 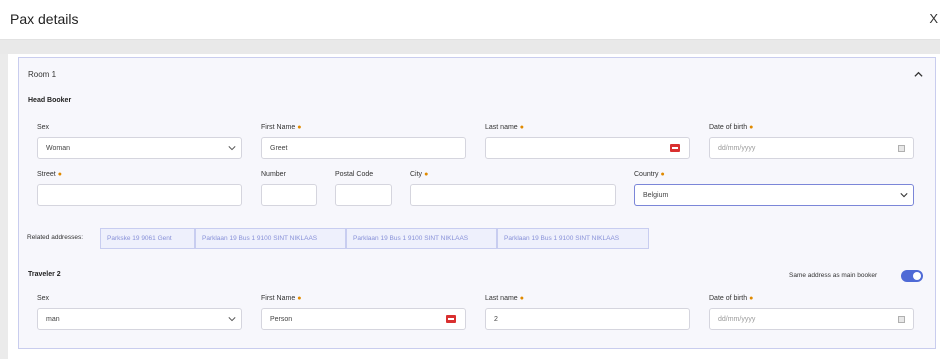 What do you see at coordinates (289, 195) in the screenshot?
I see `number-input` at bounding box center [289, 195].